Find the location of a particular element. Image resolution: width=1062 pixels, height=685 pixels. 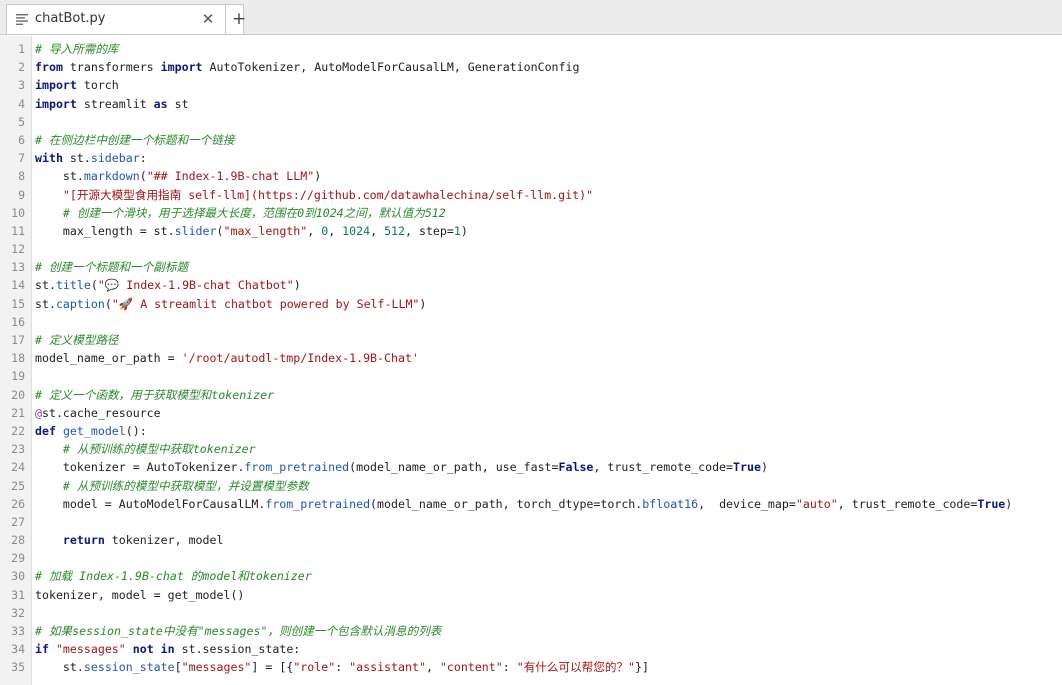

string-token: "auto" is located at coordinates (816, 503).